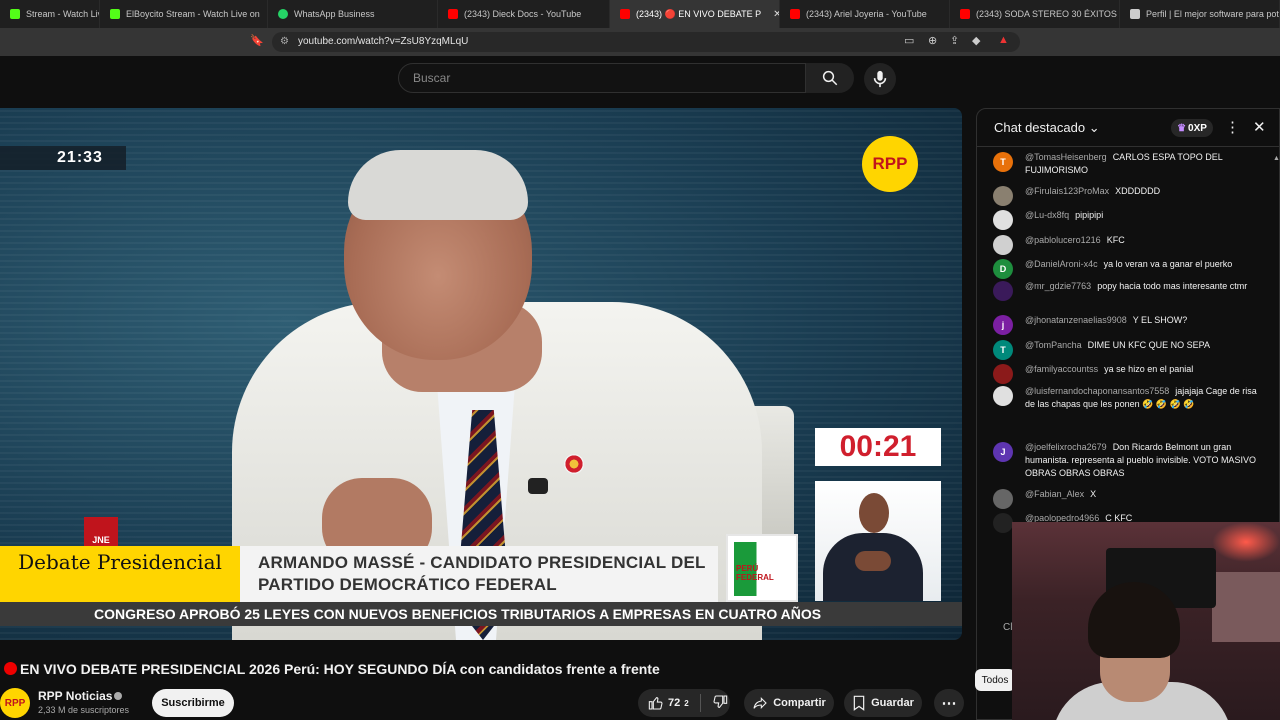  Describe the element at coordinates (15, 703) in the screenshot. I see `channel-avatar: RPP` at that location.